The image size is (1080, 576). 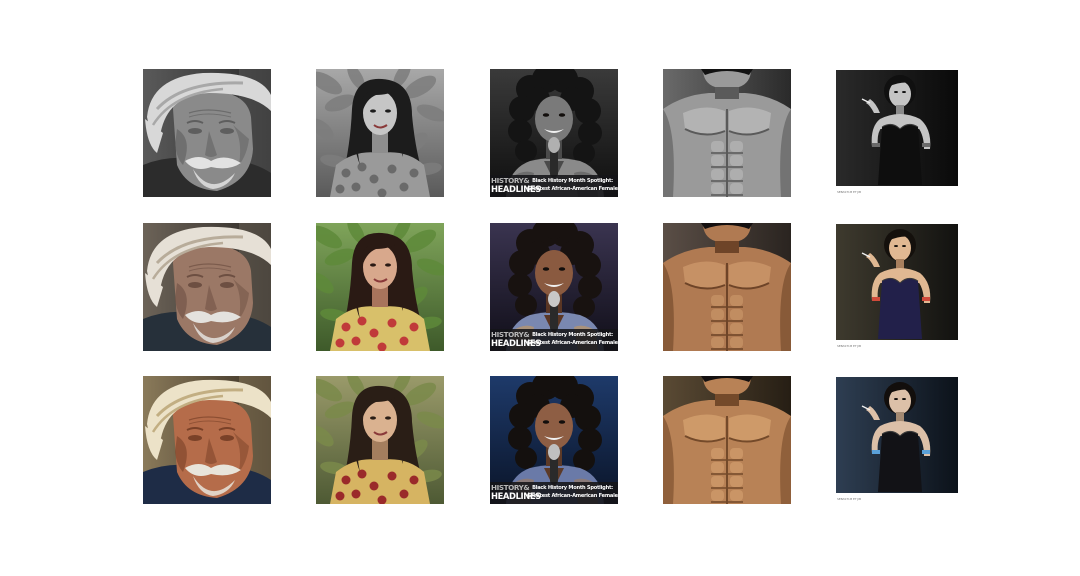 I want to click on muscular-man-photo-r3, so click(x=727, y=440).